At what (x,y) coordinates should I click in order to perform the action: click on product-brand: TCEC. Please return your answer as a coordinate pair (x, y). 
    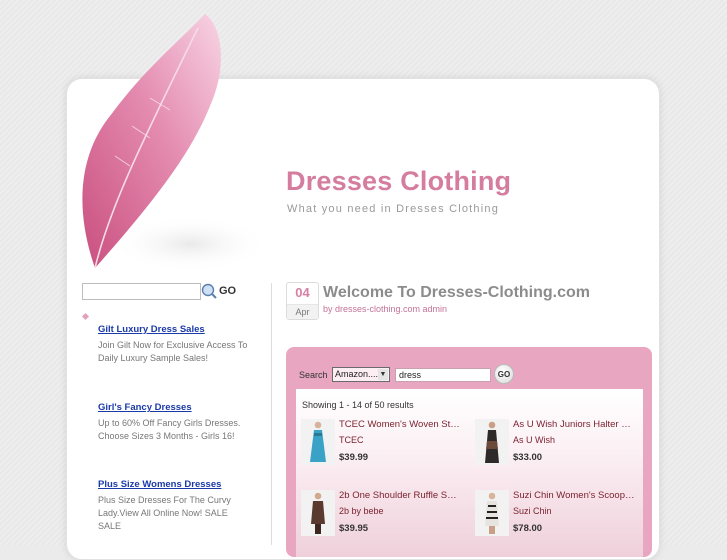
    Looking at the image, I should click on (351, 440).